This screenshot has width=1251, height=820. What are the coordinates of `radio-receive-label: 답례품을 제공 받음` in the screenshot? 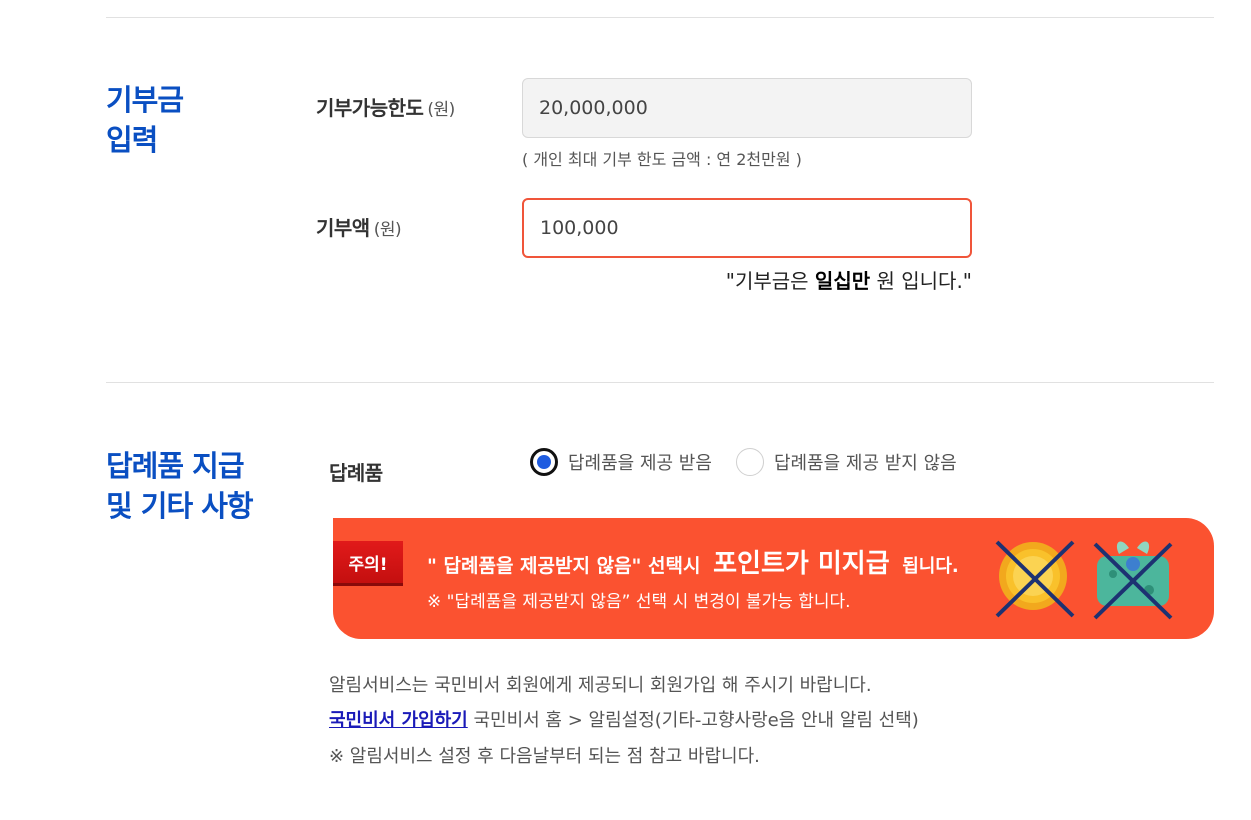 It's located at (640, 462).